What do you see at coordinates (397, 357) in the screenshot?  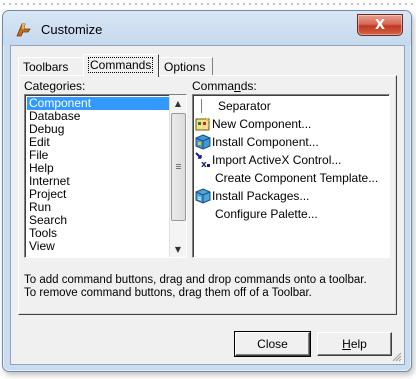 I see `resize-grip-icon` at bounding box center [397, 357].